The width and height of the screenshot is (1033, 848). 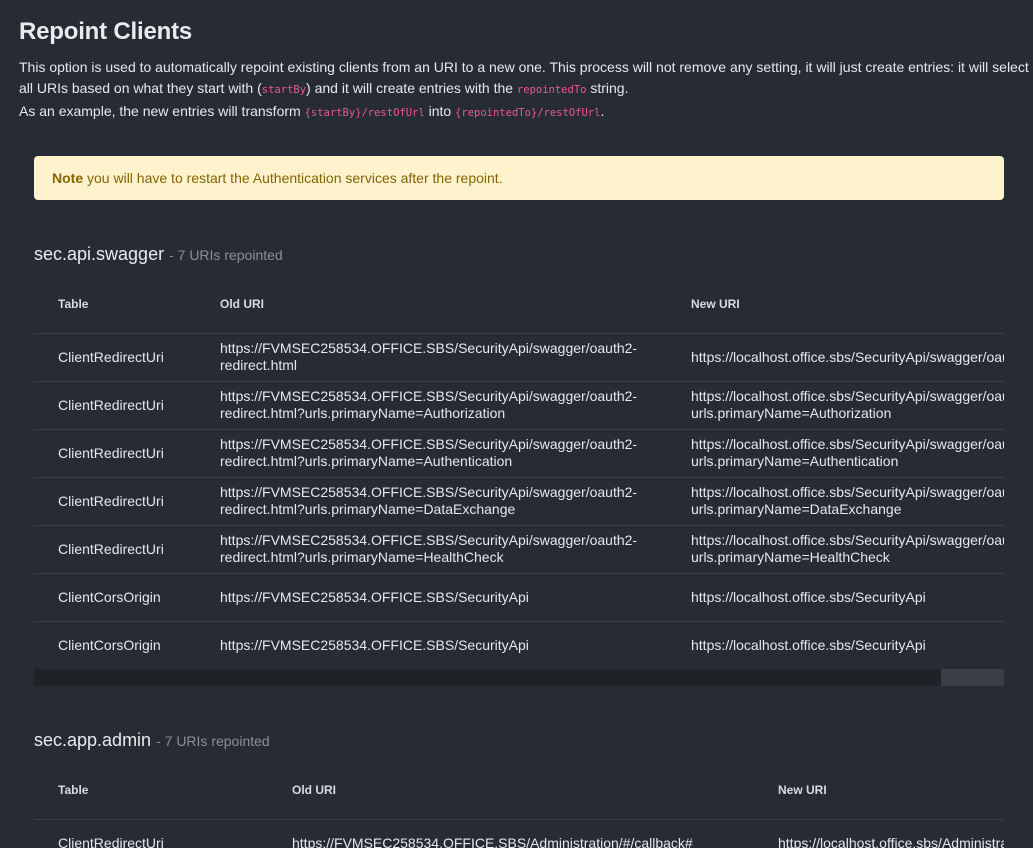 What do you see at coordinates (602, 111) in the screenshot?
I see `intro-line2-c: .` at bounding box center [602, 111].